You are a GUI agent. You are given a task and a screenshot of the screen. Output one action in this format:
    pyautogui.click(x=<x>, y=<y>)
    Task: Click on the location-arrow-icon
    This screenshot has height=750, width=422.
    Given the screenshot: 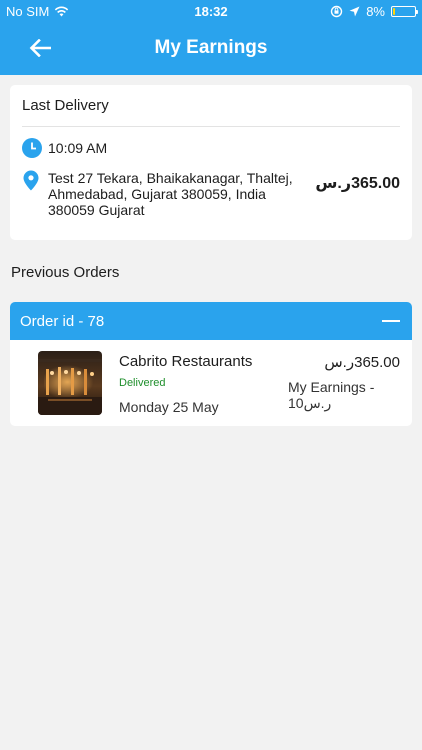 What is the action you would take?
    pyautogui.click(x=354, y=11)
    